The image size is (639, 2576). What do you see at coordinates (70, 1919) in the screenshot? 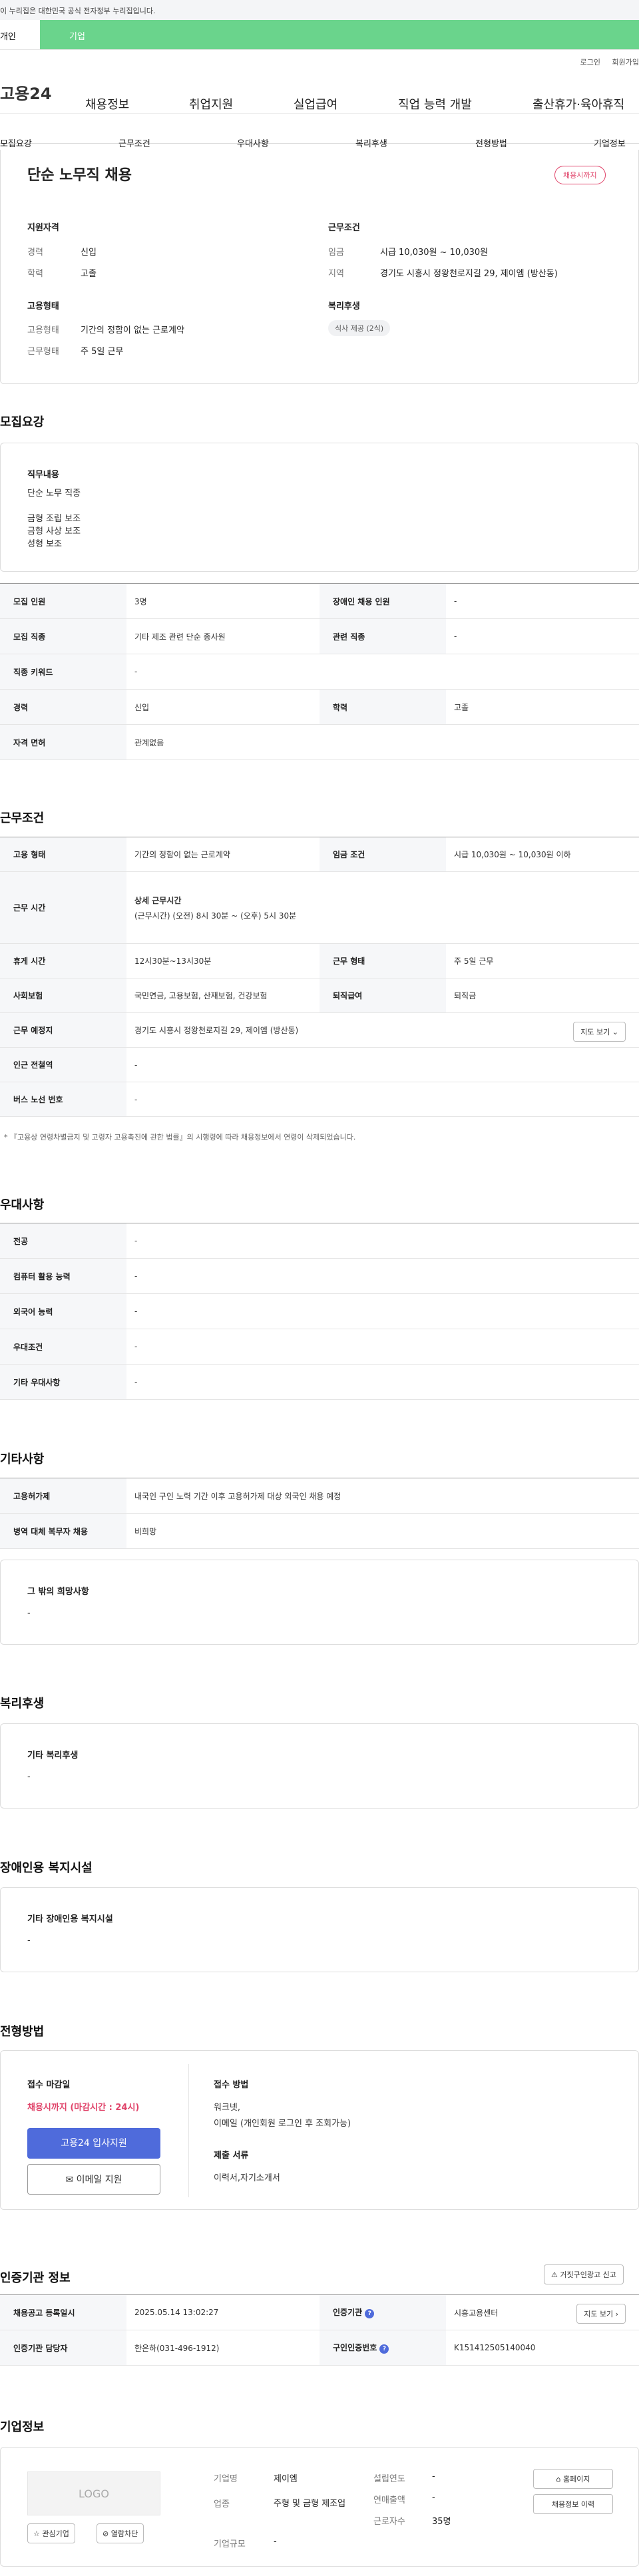
I see `disability-box-title: 기타 장애인용 복지시설` at bounding box center [70, 1919].